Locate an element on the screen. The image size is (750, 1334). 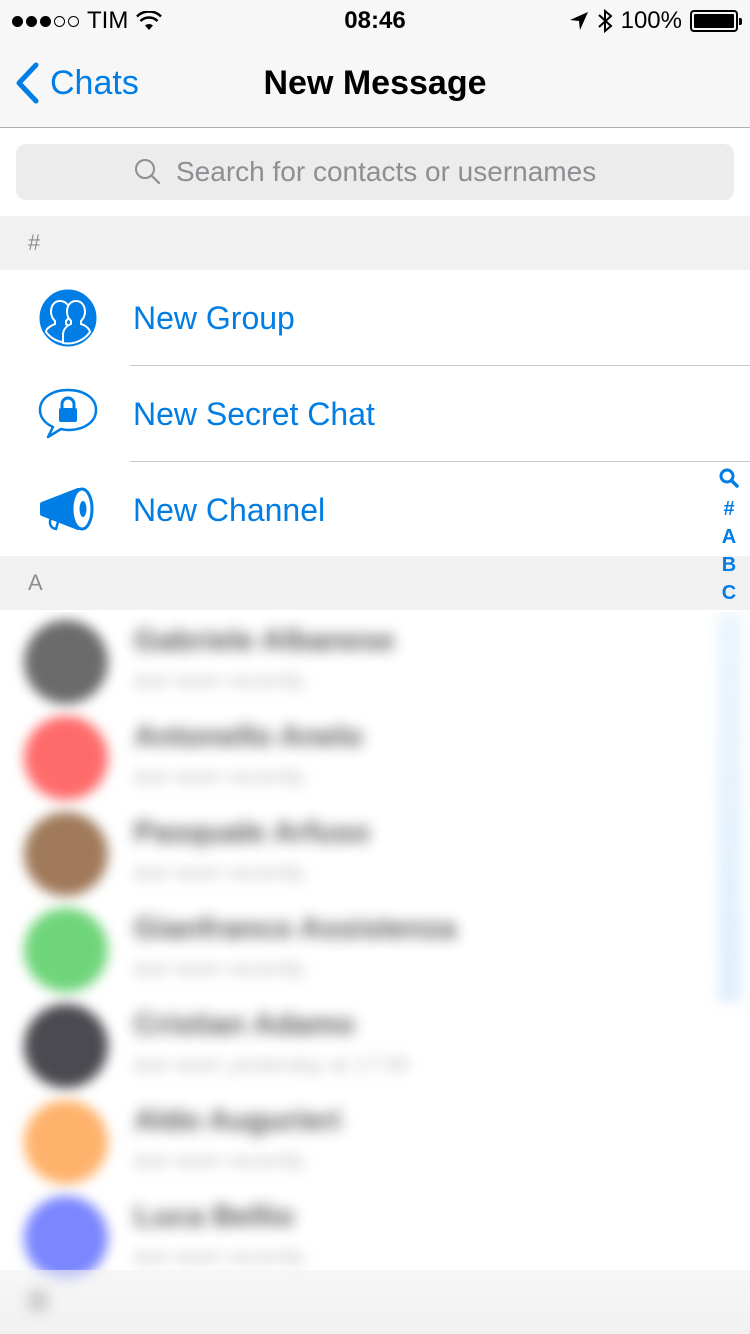
battery-icon is located at coordinates (716, 21).